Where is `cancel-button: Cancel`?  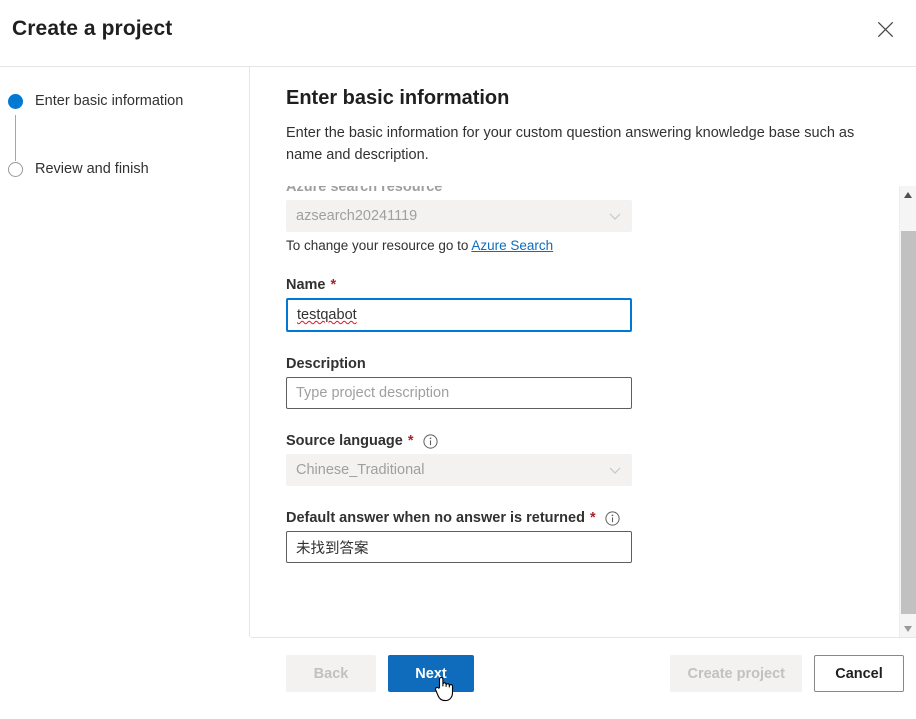 cancel-button: Cancel is located at coordinates (859, 673).